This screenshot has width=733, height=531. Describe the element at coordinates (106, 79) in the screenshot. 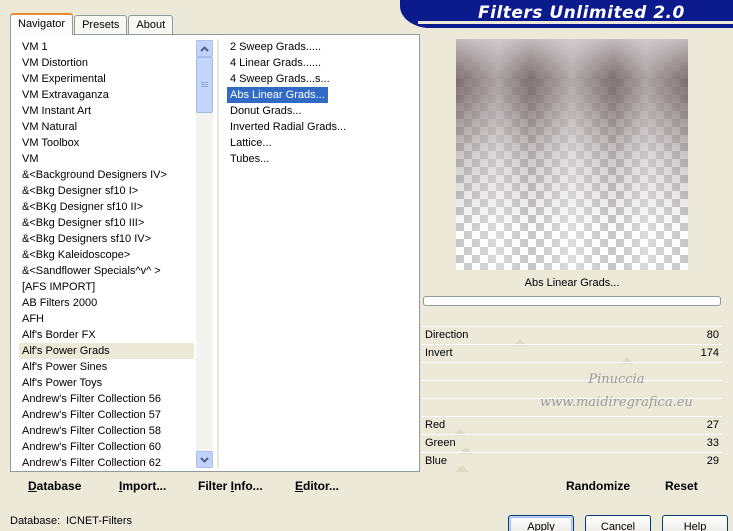

I see `category-item: VM Experimental` at that location.